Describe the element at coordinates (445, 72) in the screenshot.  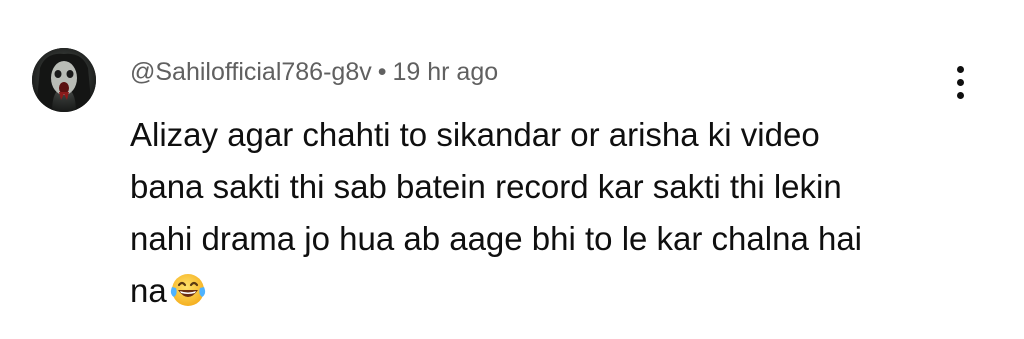
I see `timestamp: 19 hr ago` at that location.